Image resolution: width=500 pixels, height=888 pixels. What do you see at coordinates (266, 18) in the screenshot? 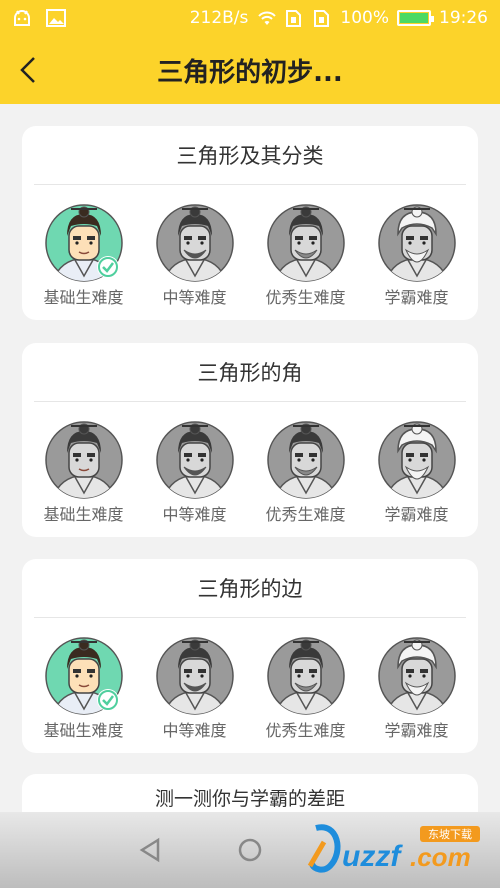
I see `wifi-icon` at bounding box center [266, 18].